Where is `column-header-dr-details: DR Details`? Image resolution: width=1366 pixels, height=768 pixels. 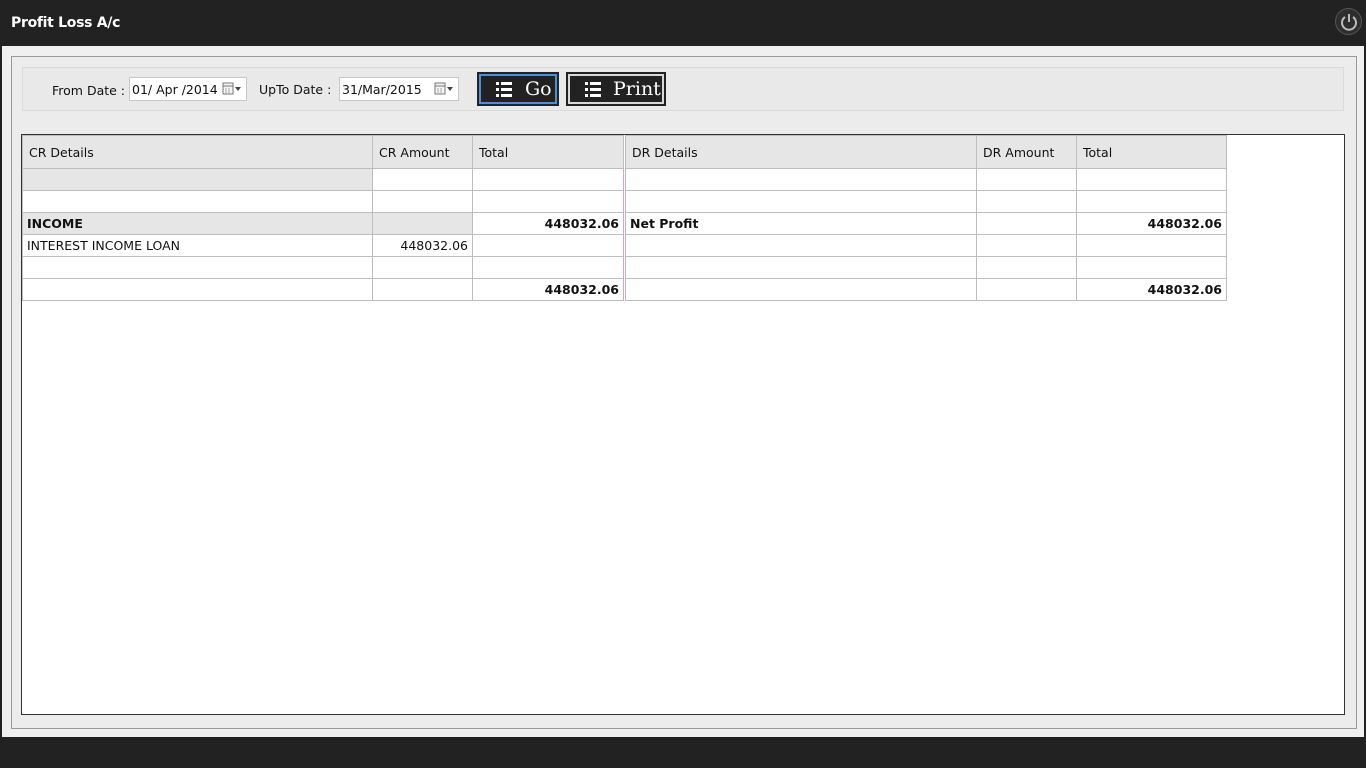 column-header-dr-details: DR Details is located at coordinates (800, 152).